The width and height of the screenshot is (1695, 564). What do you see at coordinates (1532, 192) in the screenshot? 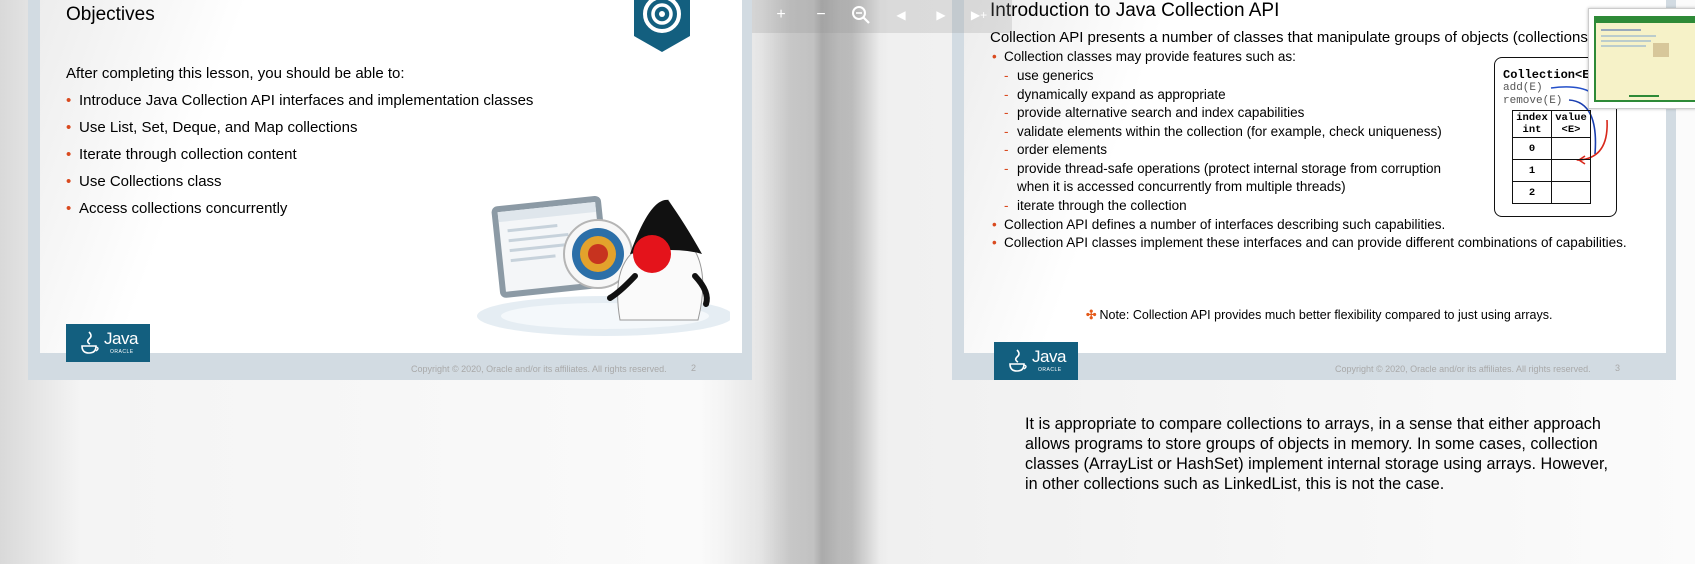
I see `diagram-index: 2` at bounding box center [1532, 192].